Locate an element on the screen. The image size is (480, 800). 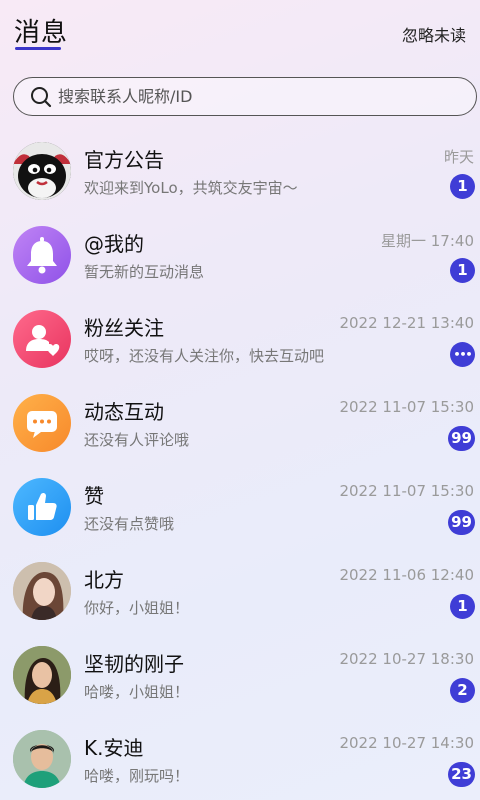
thumbs-up-icon is located at coordinates (42, 507).